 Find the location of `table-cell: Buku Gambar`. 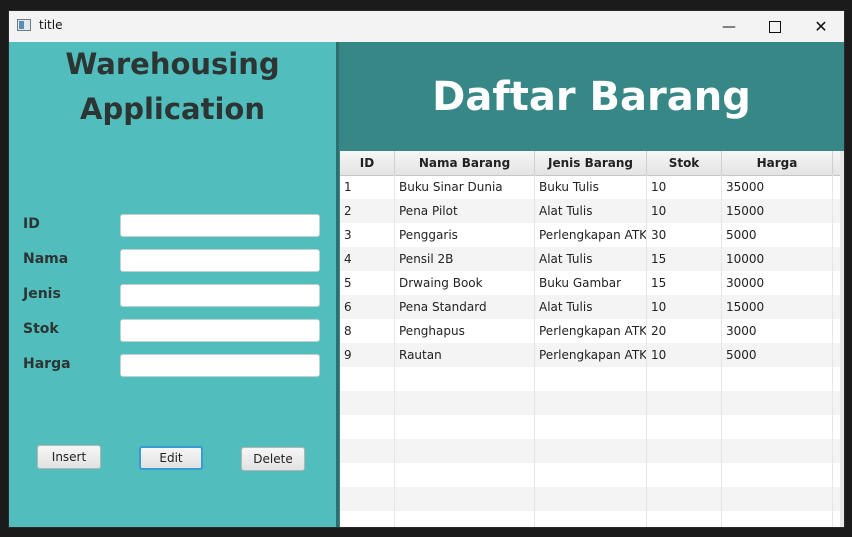

table-cell: Buku Gambar is located at coordinates (591, 283).